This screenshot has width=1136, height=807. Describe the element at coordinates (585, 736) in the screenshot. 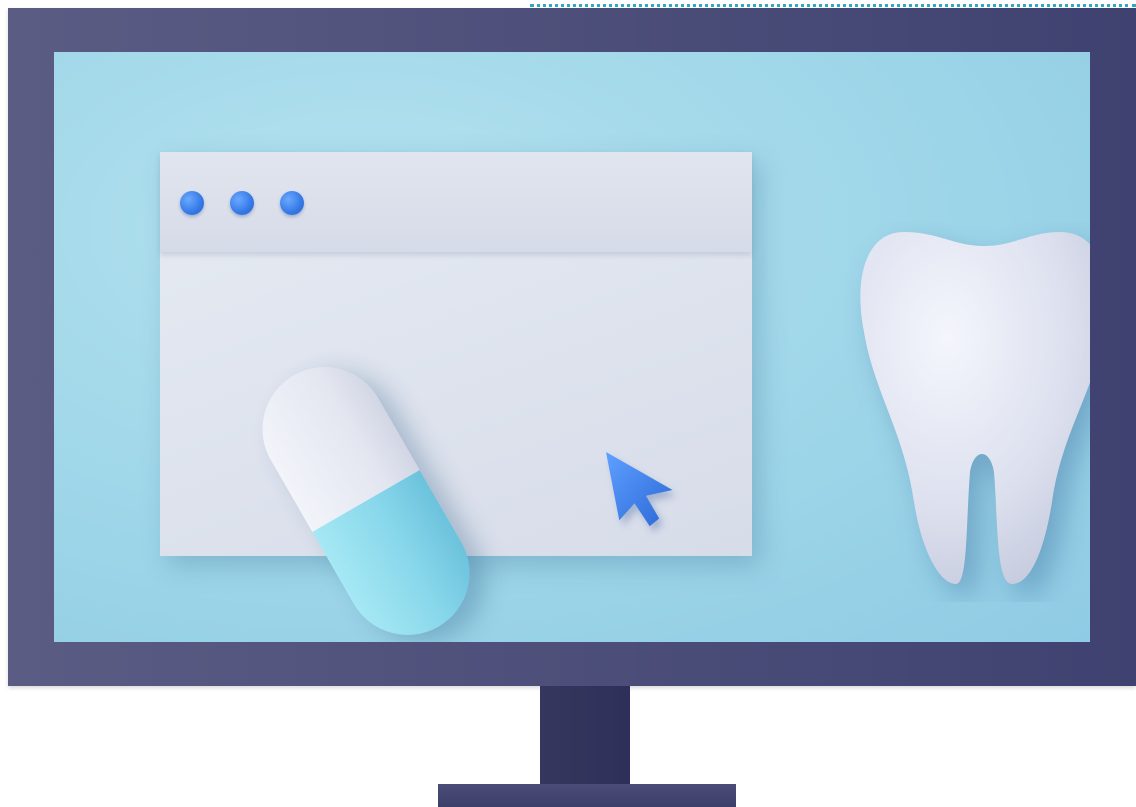

I see `monitor-stand-neck` at that location.